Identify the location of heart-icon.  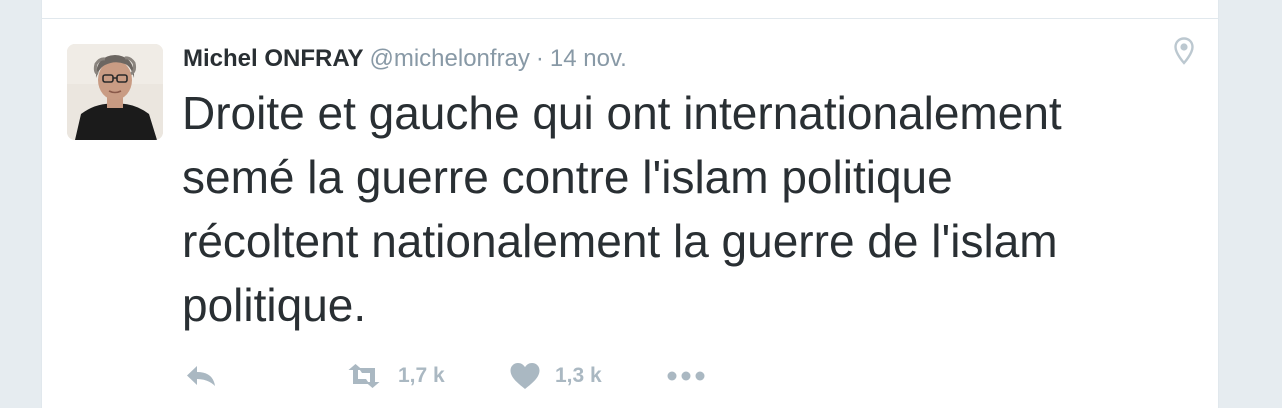
(525, 376).